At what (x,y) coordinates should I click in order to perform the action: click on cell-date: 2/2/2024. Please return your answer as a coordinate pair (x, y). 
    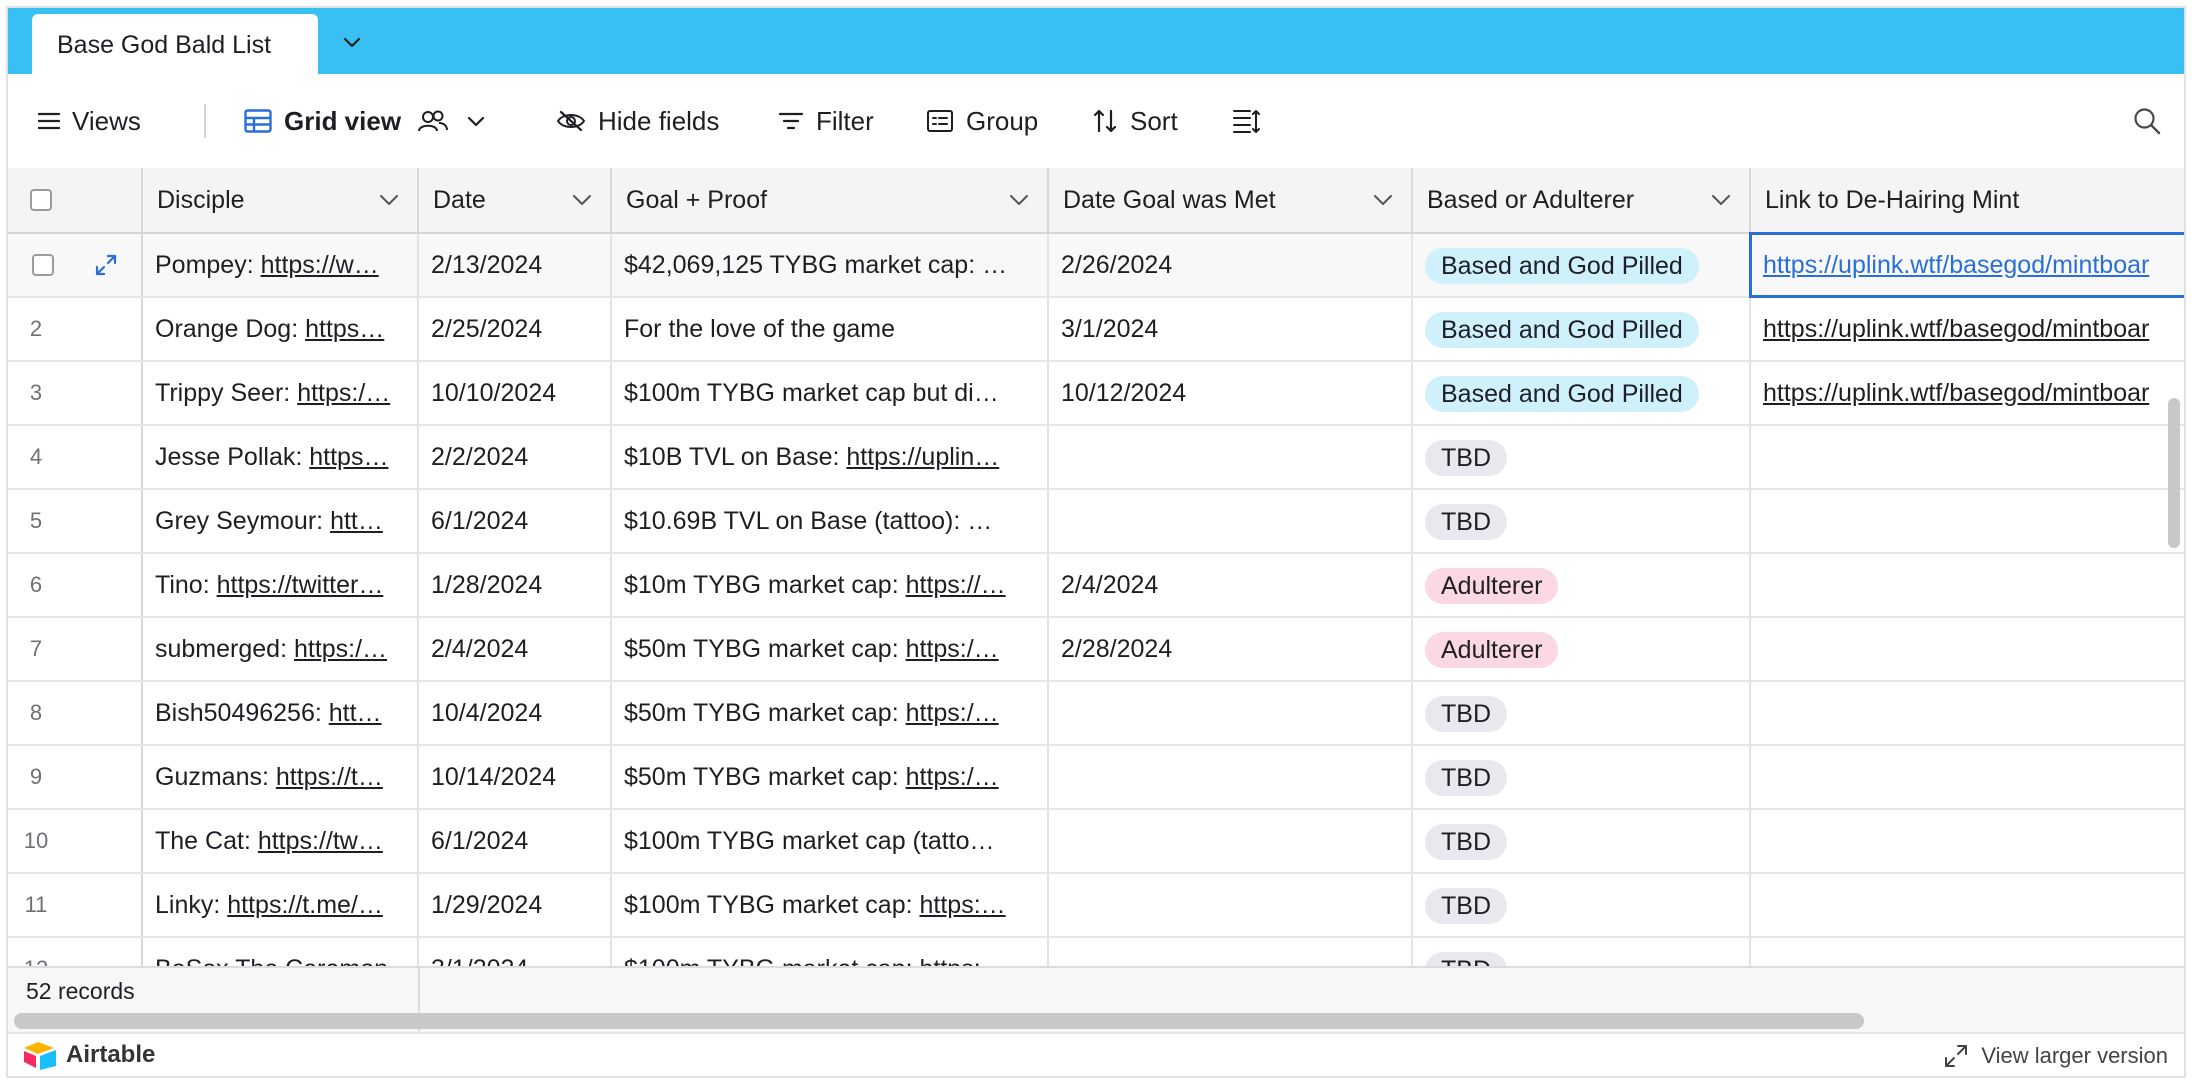
    Looking at the image, I should click on (515, 457).